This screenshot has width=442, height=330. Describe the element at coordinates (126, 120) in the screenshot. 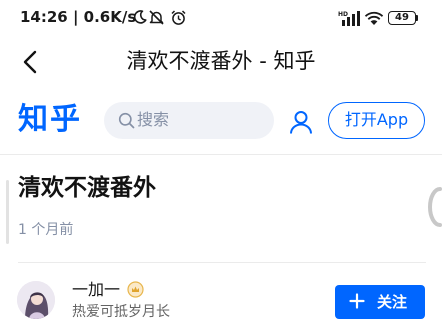

I see `search-icon` at that location.